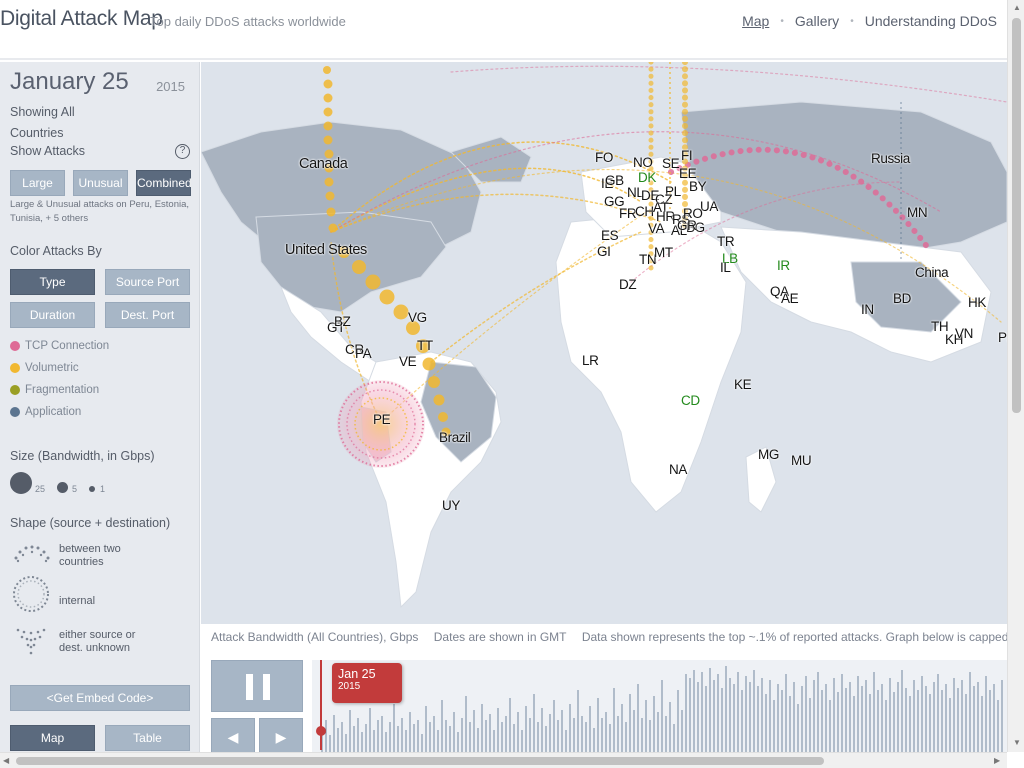  Describe the element at coordinates (890, 158) in the screenshot. I see `label-russia: Russia` at that location.